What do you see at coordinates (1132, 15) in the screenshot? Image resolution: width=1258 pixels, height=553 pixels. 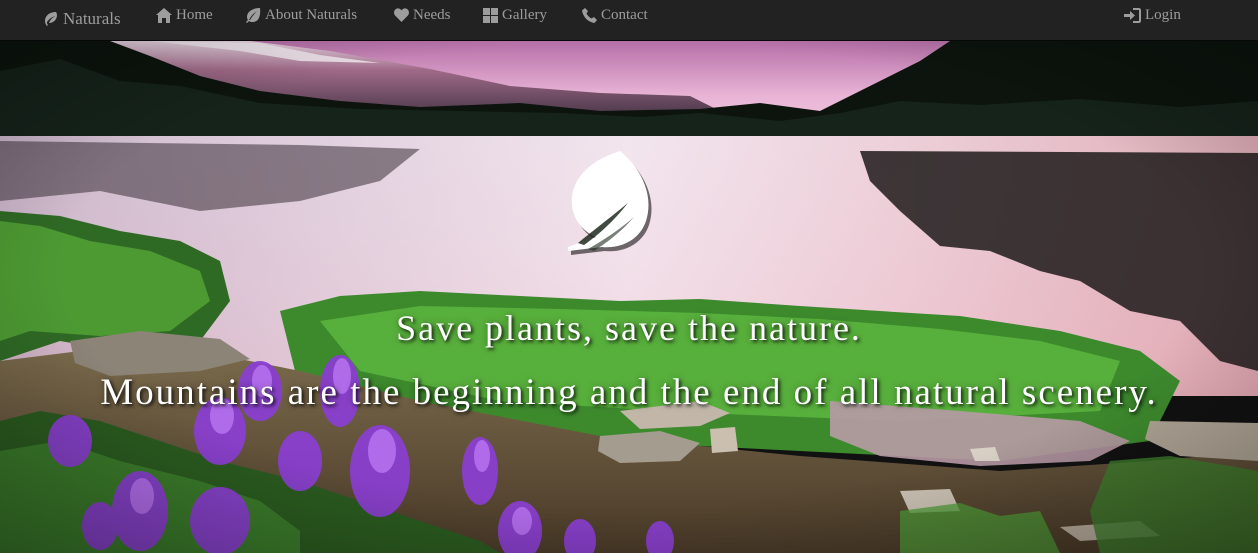 I see `login-icon` at bounding box center [1132, 15].